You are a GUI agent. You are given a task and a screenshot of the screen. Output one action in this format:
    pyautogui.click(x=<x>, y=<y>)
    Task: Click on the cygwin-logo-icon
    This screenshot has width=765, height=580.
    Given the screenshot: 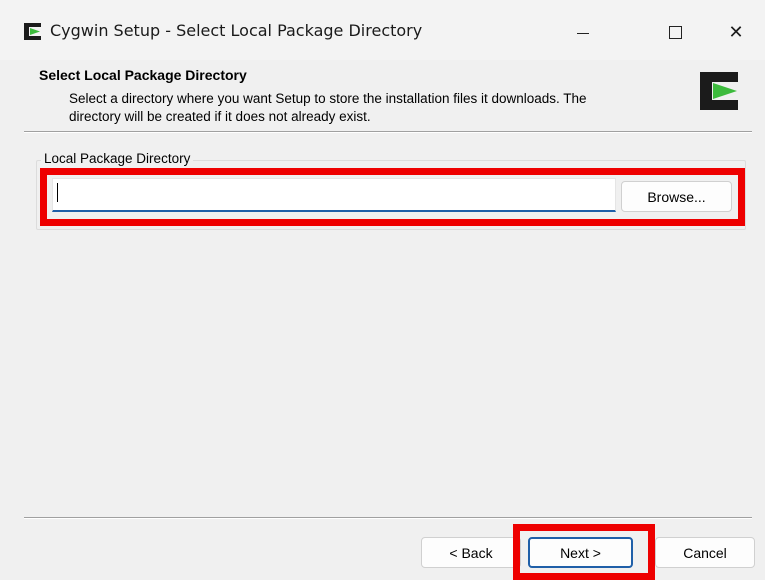 What is the action you would take?
    pyautogui.click(x=719, y=91)
    